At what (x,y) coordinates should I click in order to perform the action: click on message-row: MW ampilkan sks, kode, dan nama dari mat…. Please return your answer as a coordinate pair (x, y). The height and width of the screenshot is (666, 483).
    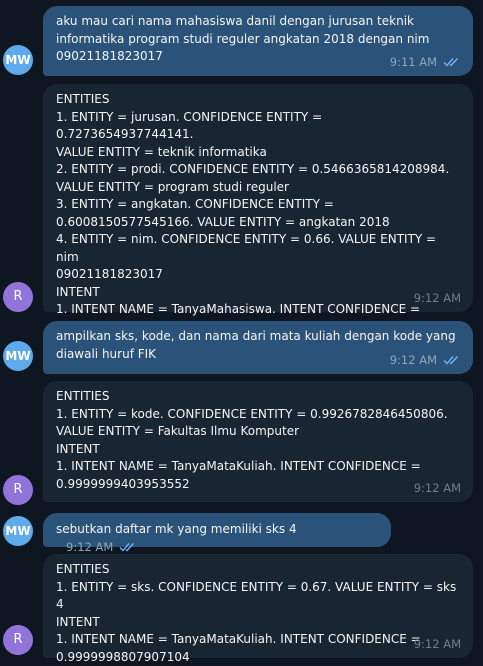
    Looking at the image, I should click on (241, 347).